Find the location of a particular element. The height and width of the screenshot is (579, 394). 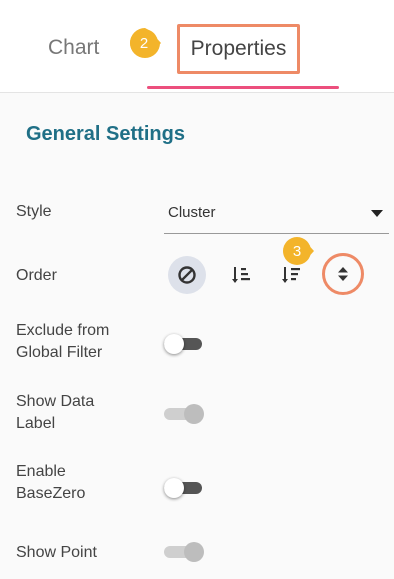

order-sort-toggle-button is located at coordinates (343, 274).